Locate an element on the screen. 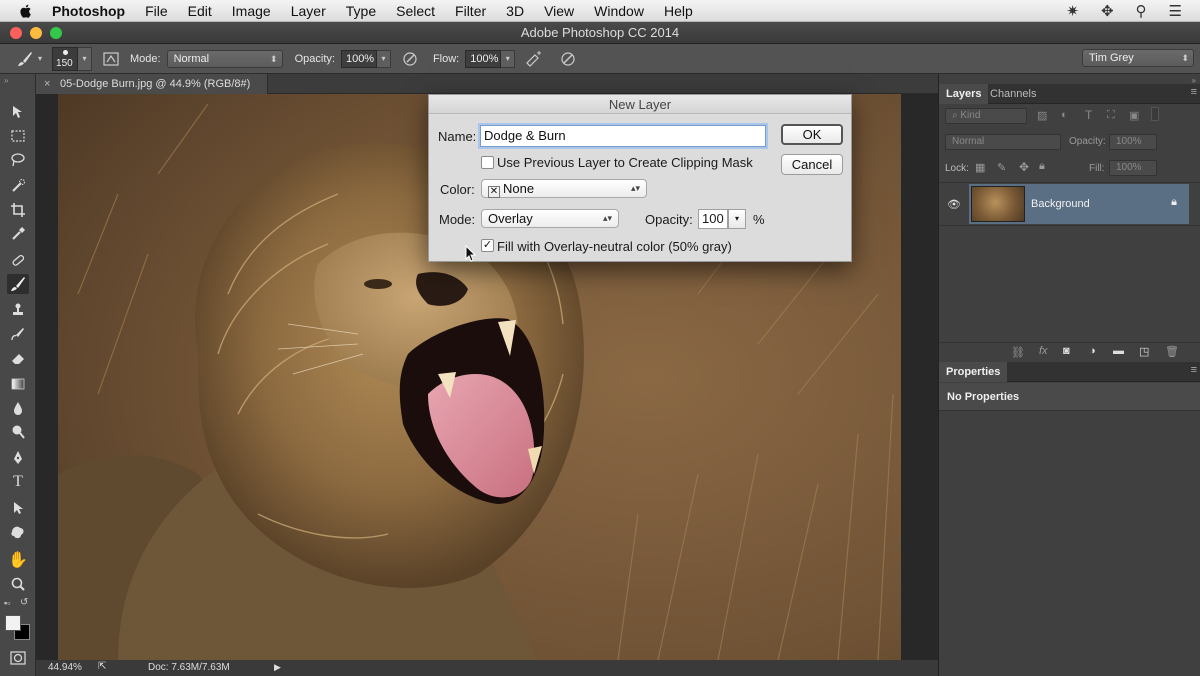 This screenshot has width=1200, height=676. lock-transparent-icon: ▦ is located at coordinates (980, 167).